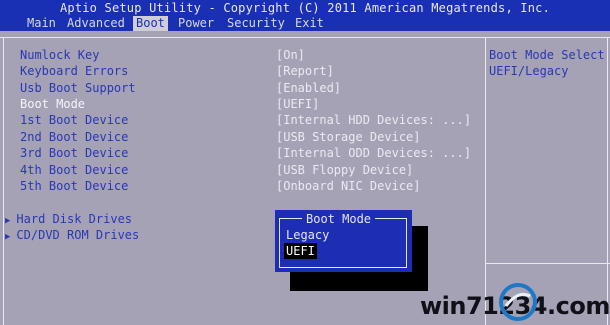 The height and width of the screenshot is (325, 610). I want to click on setting-label-2nd-boot: 2nd Boot Device, so click(74, 137).